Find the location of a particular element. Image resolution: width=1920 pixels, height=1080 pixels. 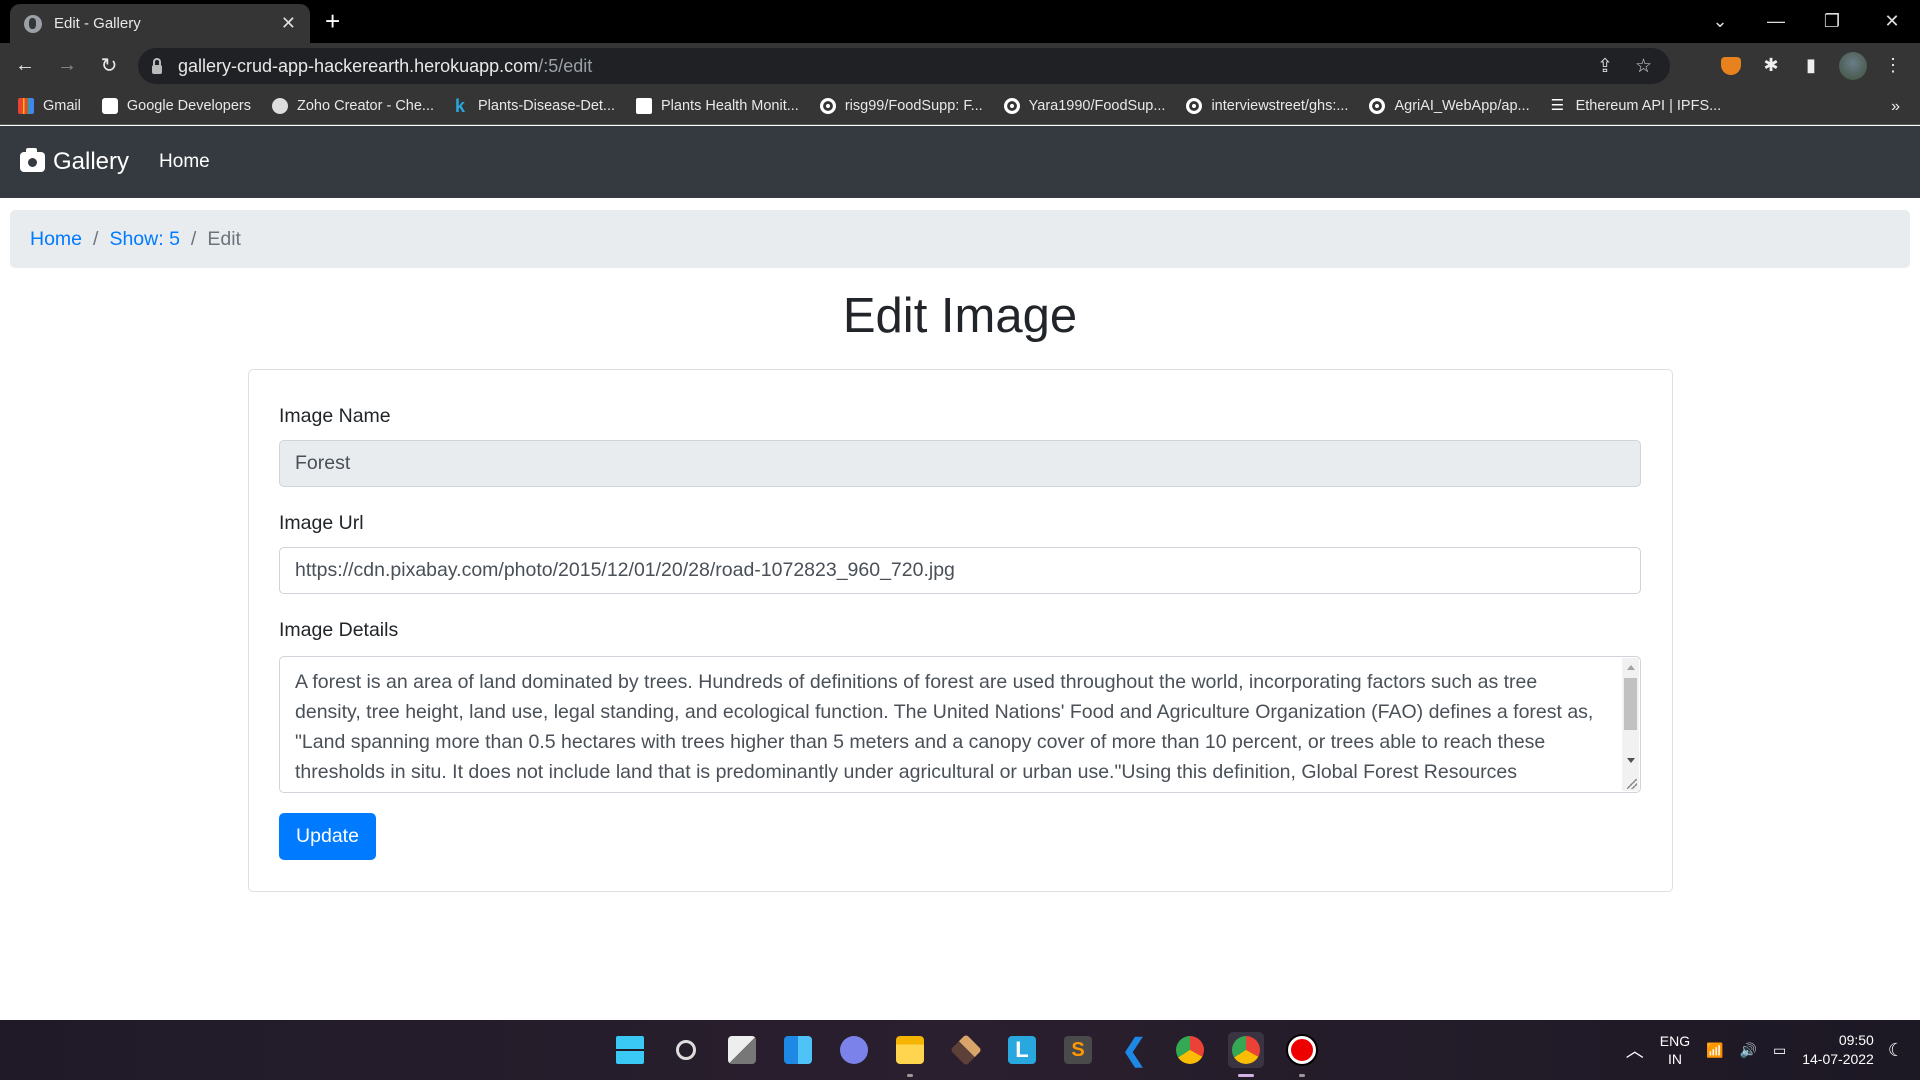

scroll-down-arrow-icon is located at coordinates (1631, 760).